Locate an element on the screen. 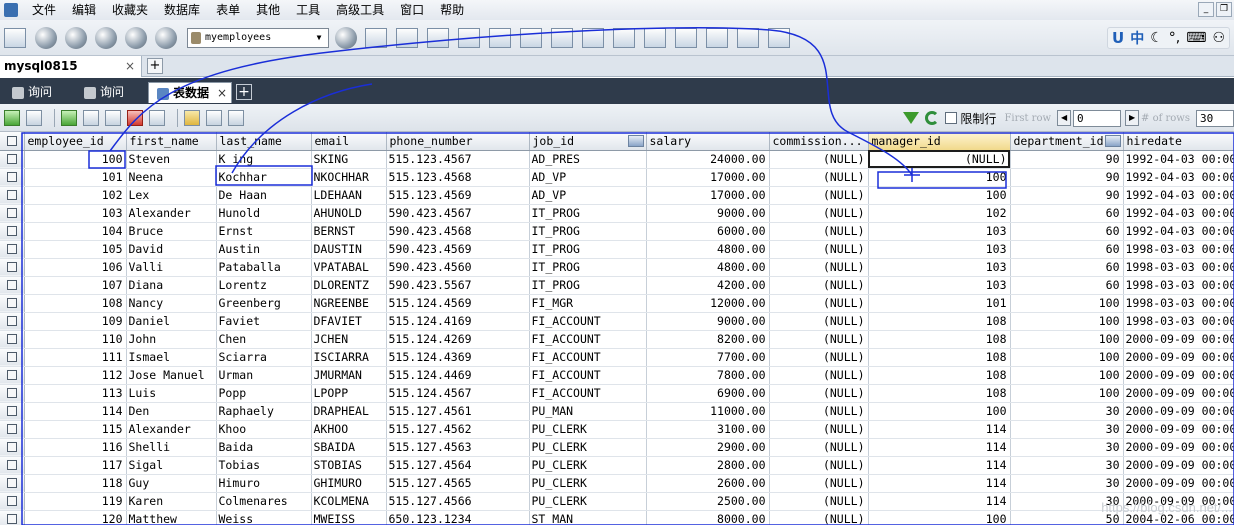 The image size is (1234, 525). cell-job-id: PU_MAN is located at coordinates (588, 411).